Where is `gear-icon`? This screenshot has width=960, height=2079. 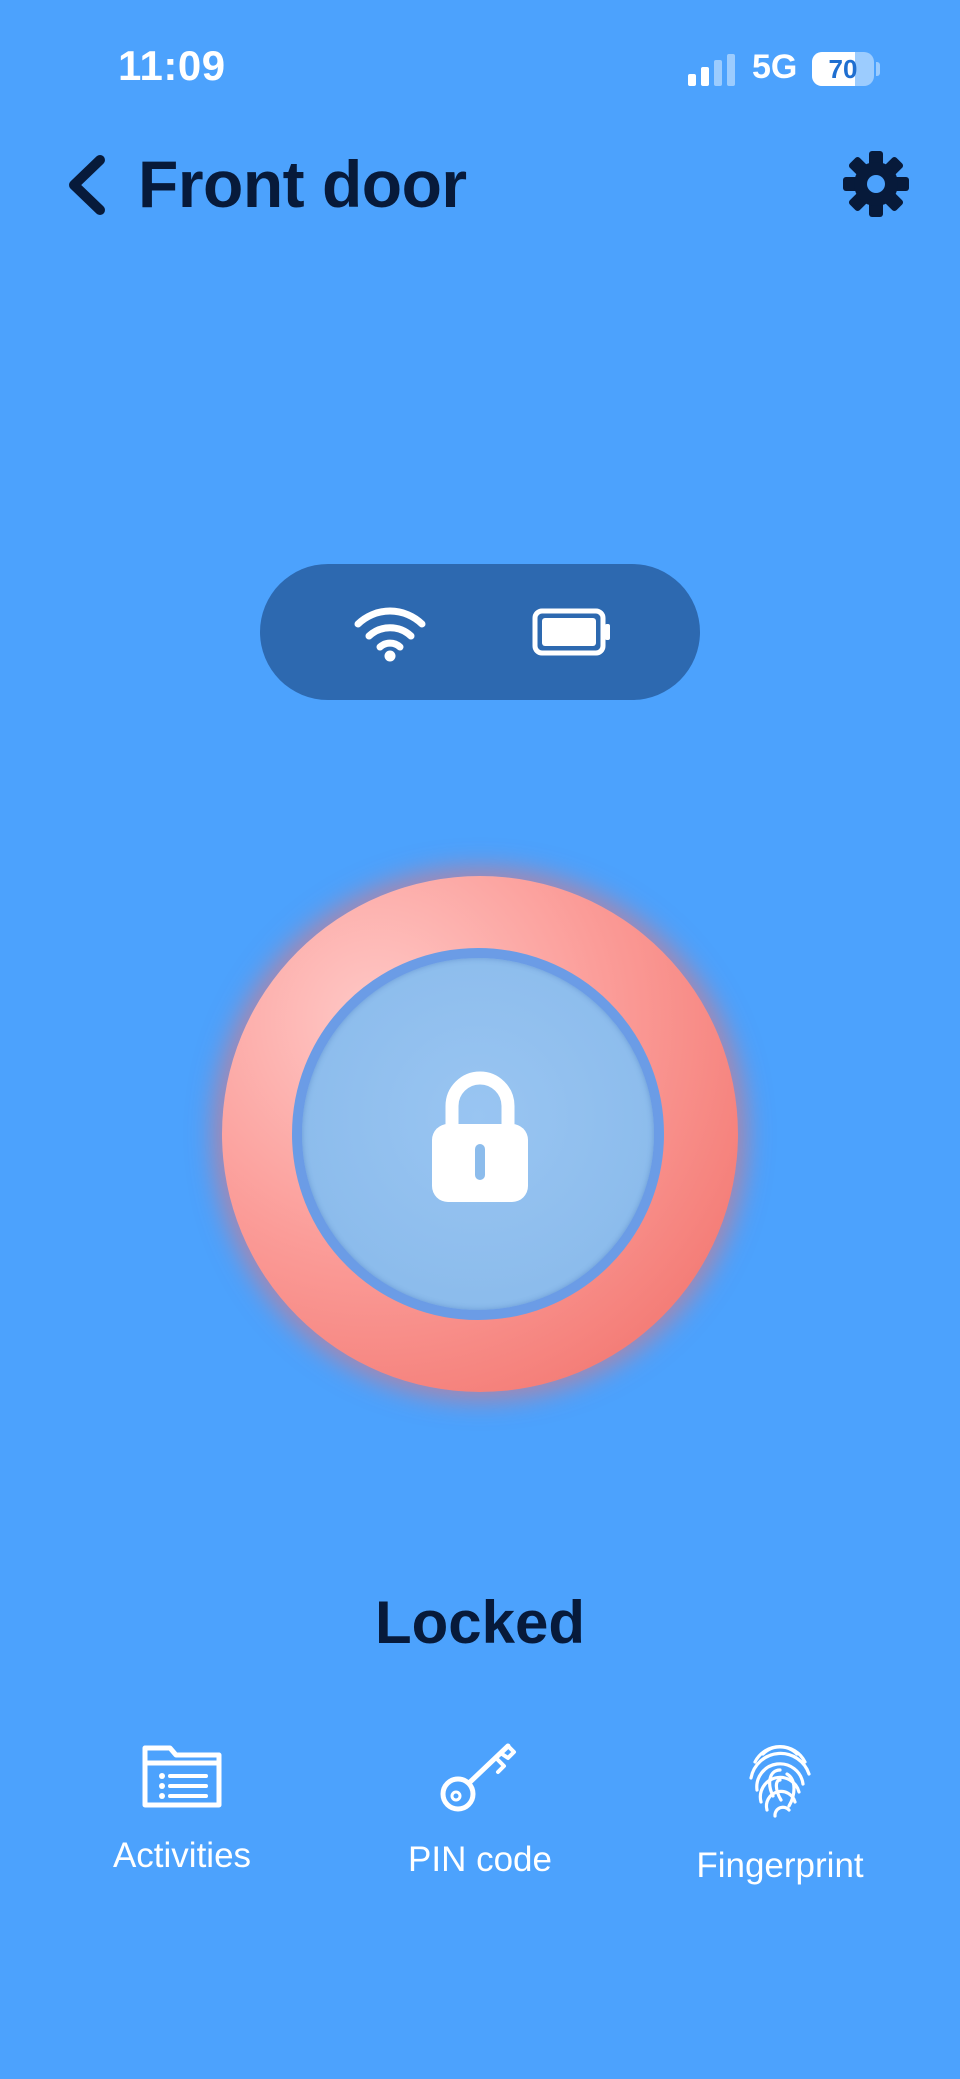
gear-icon is located at coordinates (876, 184).